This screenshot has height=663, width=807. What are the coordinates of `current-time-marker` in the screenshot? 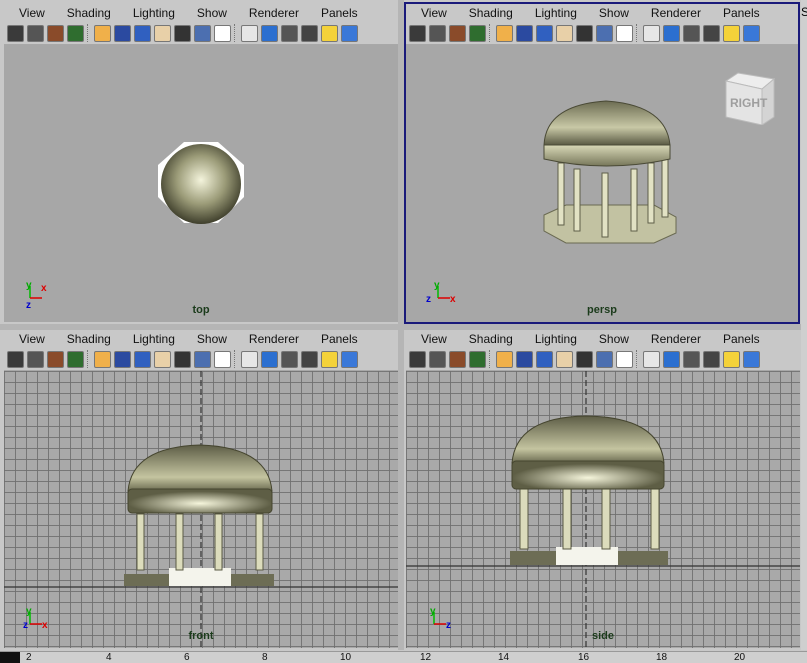 It's located at (10, 657).